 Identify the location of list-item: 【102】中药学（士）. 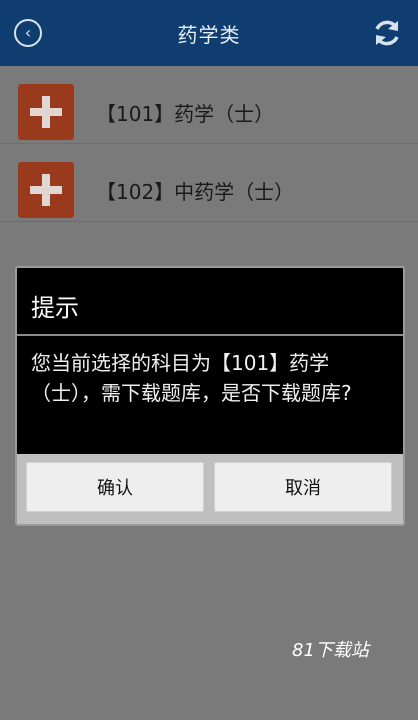
(209, 183).